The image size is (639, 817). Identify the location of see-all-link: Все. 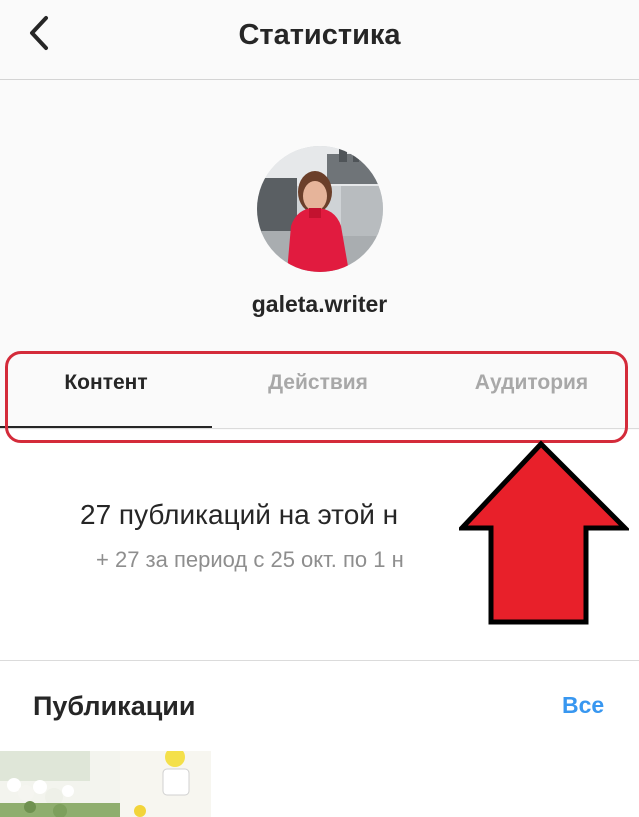
(583, 705).